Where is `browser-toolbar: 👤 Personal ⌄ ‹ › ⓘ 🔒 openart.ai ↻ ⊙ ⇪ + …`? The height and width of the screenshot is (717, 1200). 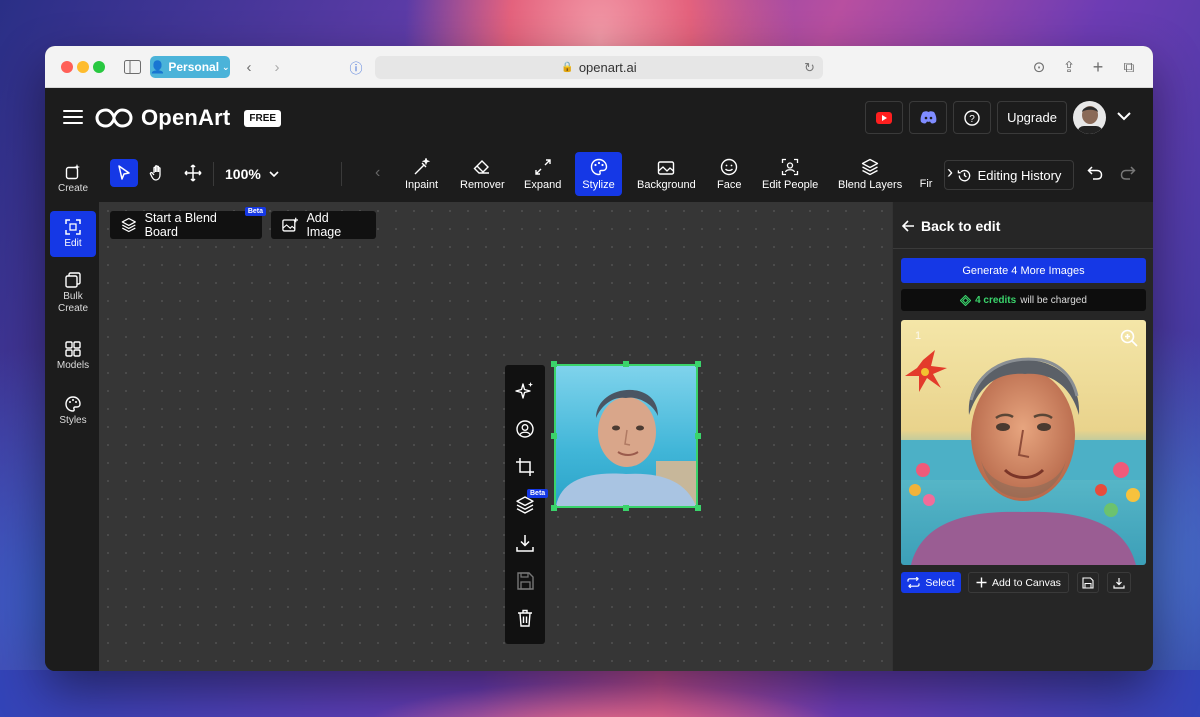 browser-toolbar: 👤 Personal ⌄ ‹ › ⓘ 🔒 openart.ai ↻ ⊙ ⇪ + … is located at coordinates (599, 67).